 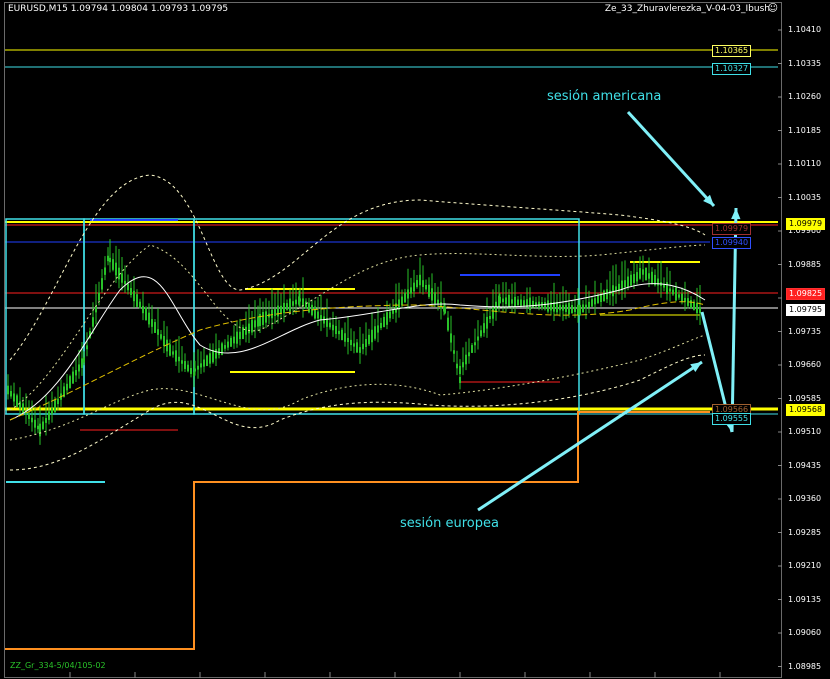 I want to click on price-tick: 1.09135, so click(x=805, y=599).